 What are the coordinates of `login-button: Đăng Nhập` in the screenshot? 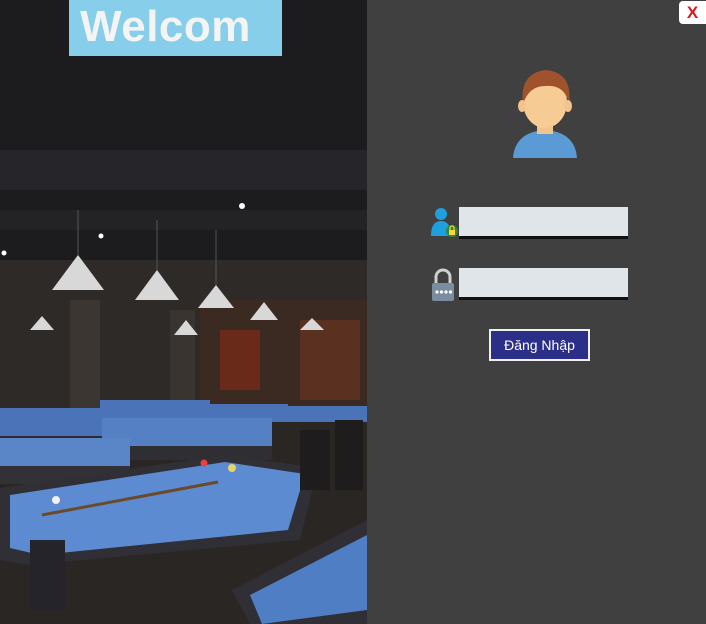 It's located at (539, 345).